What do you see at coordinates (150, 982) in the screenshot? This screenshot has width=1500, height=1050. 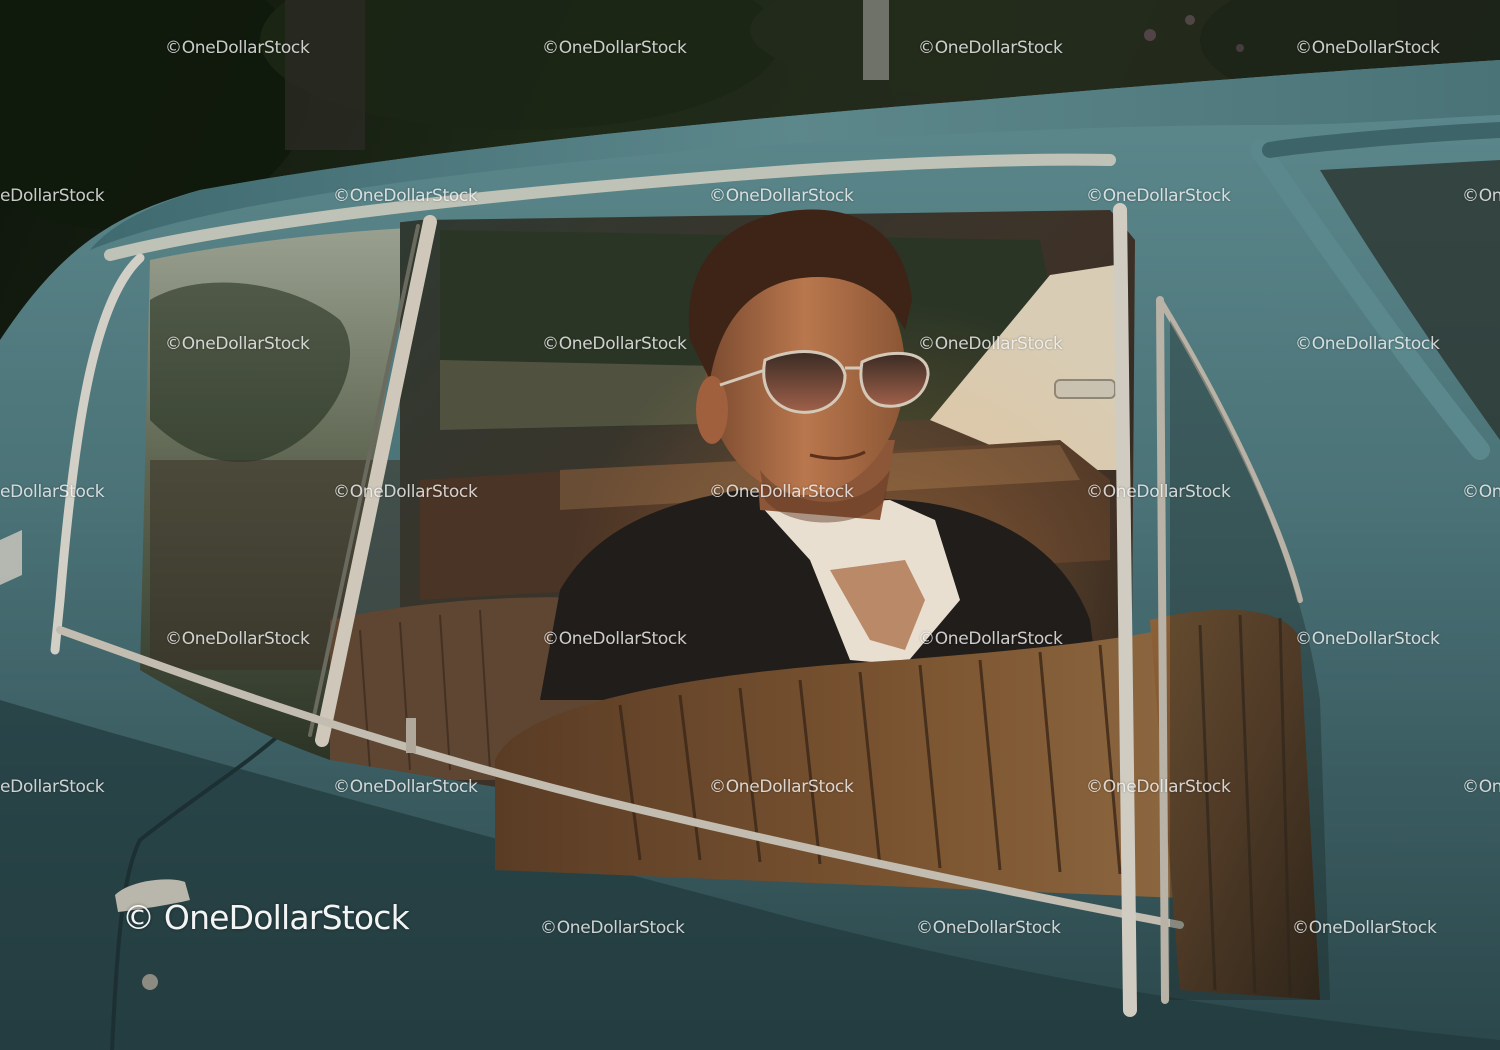 I see `door-lock-icon` at bounding box center [150, 982].